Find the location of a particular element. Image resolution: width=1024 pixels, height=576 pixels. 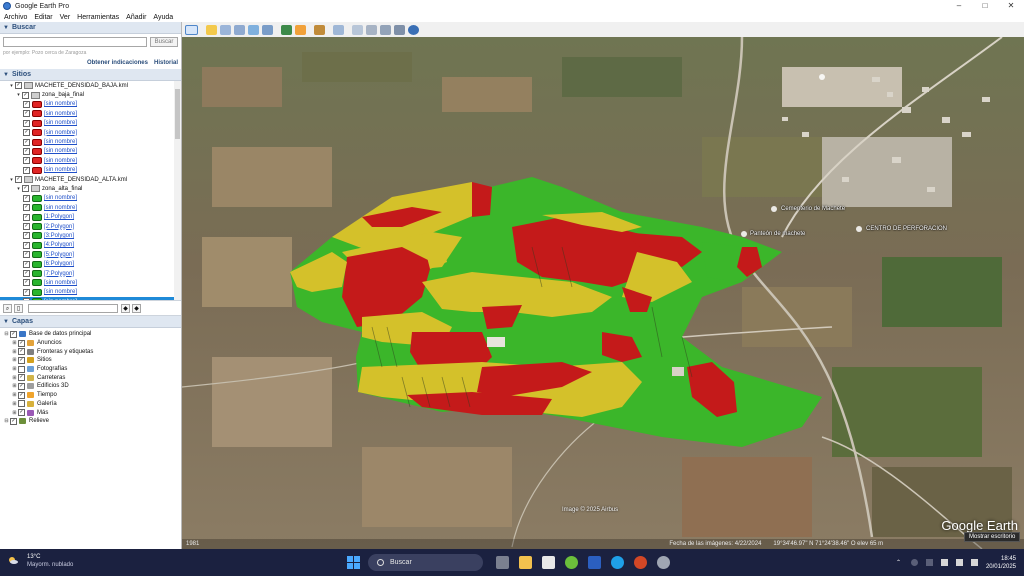

tree-item: ✓ [6:Polygon] is located at coordinates (90, 263).